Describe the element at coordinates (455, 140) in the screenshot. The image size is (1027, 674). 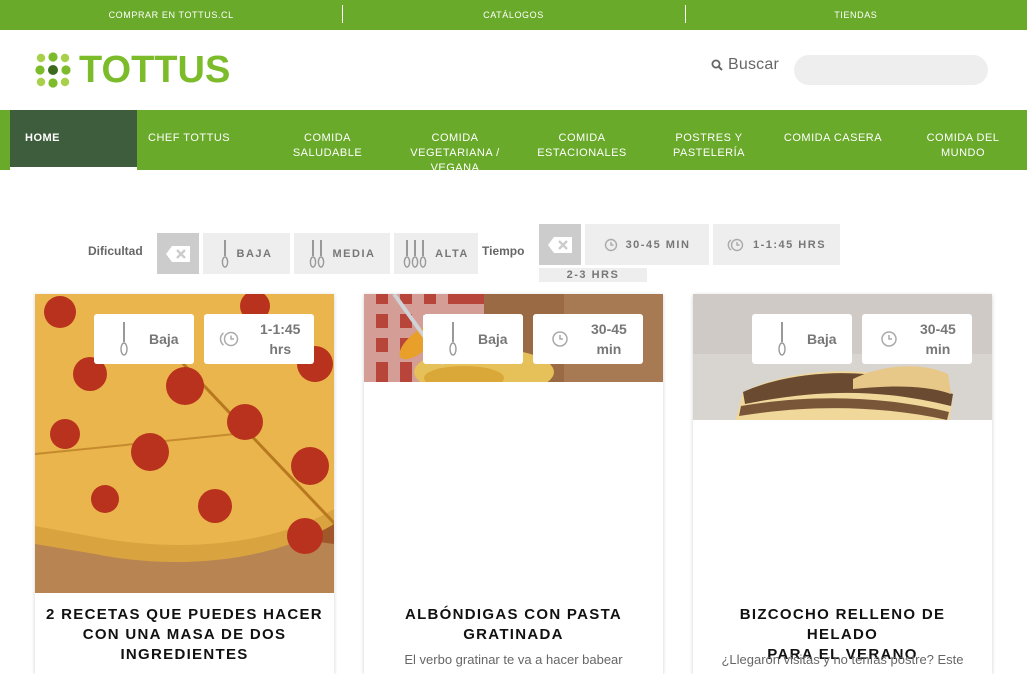
I see `nav-item-comida-vegetariana: COMIDA VEGETARIANA / VEGANA` at that location.